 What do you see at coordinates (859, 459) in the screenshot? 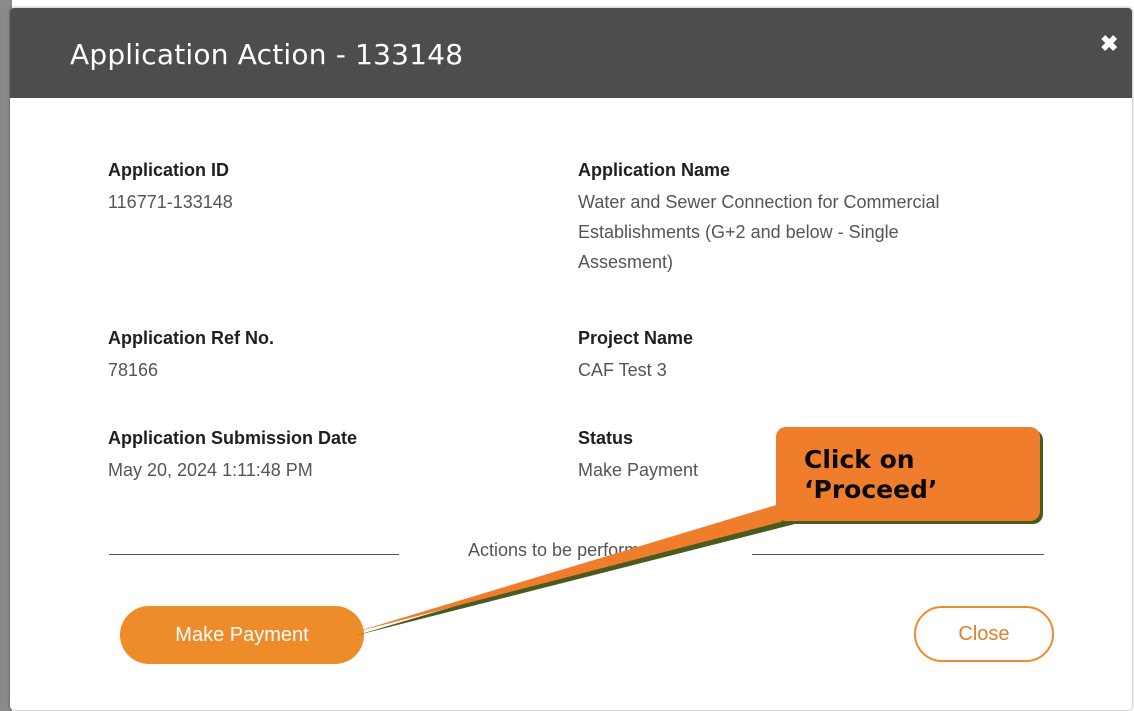
I see `callout-line-1: Click on` at bounding box center [859, 459].